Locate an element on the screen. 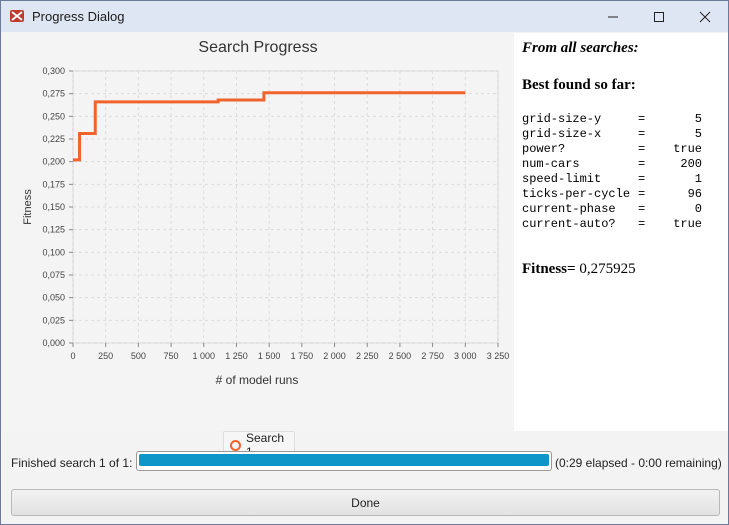  close-button is located at coordinates (705, 16).